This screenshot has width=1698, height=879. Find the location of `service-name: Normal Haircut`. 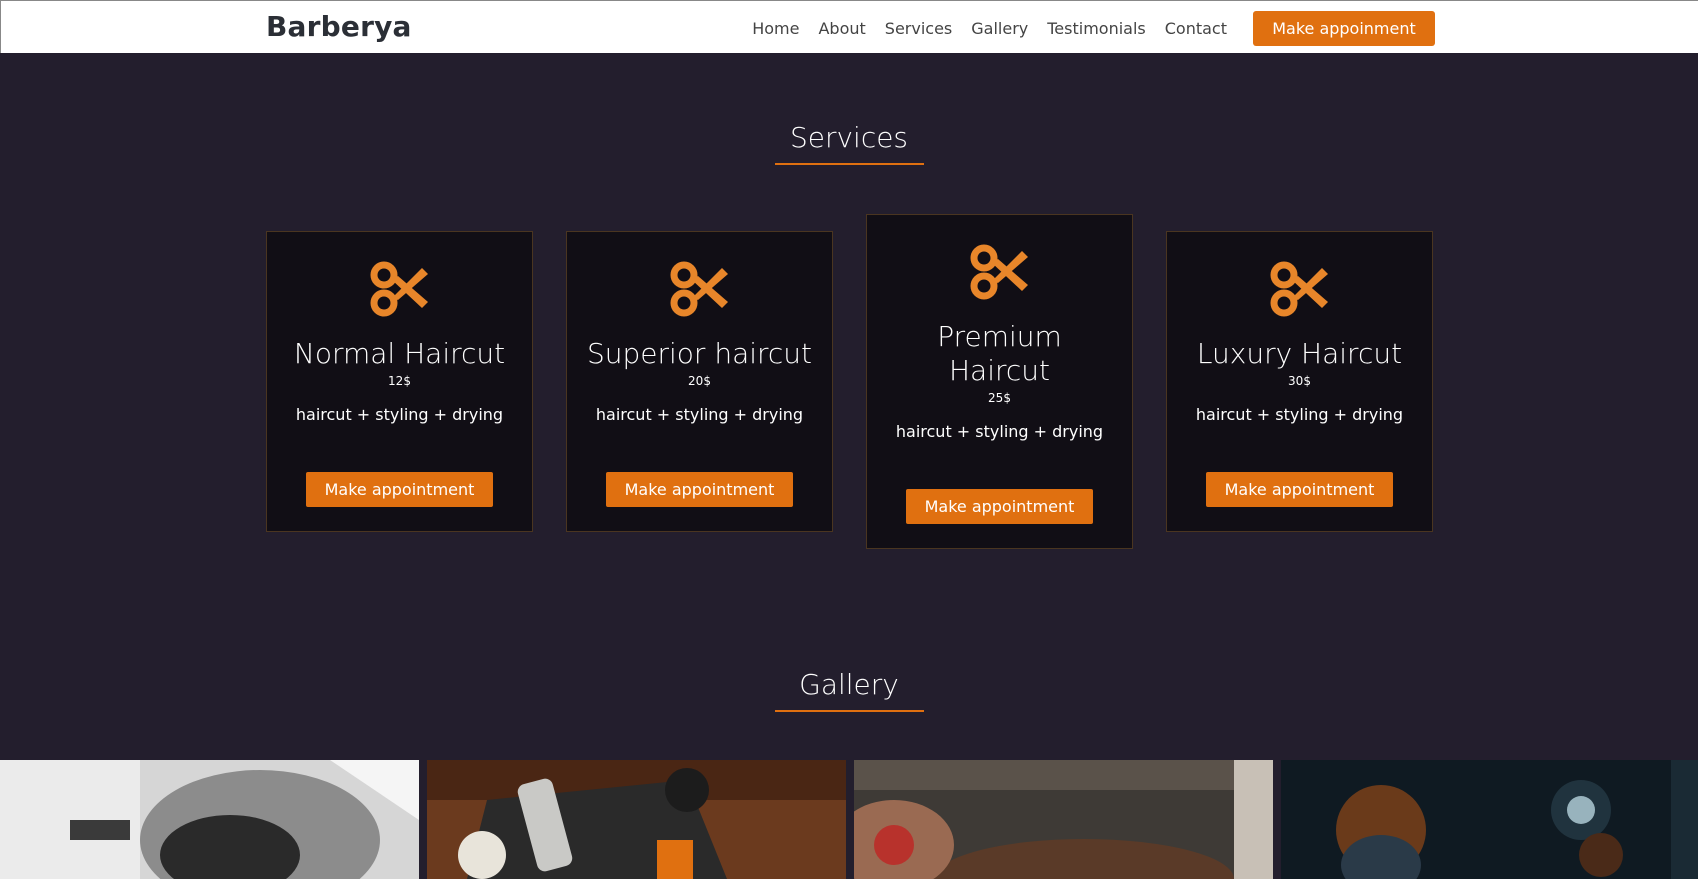

service-name: Normal Haircut is located at coordinates (399, 353).